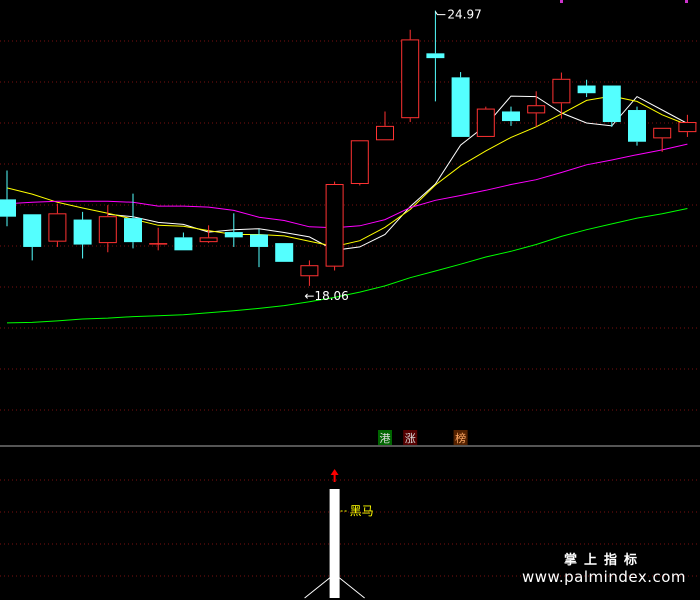 This screenshot has height=600, width=700. I want to click on signal-badges: 港涨榜, so click(423, 437).